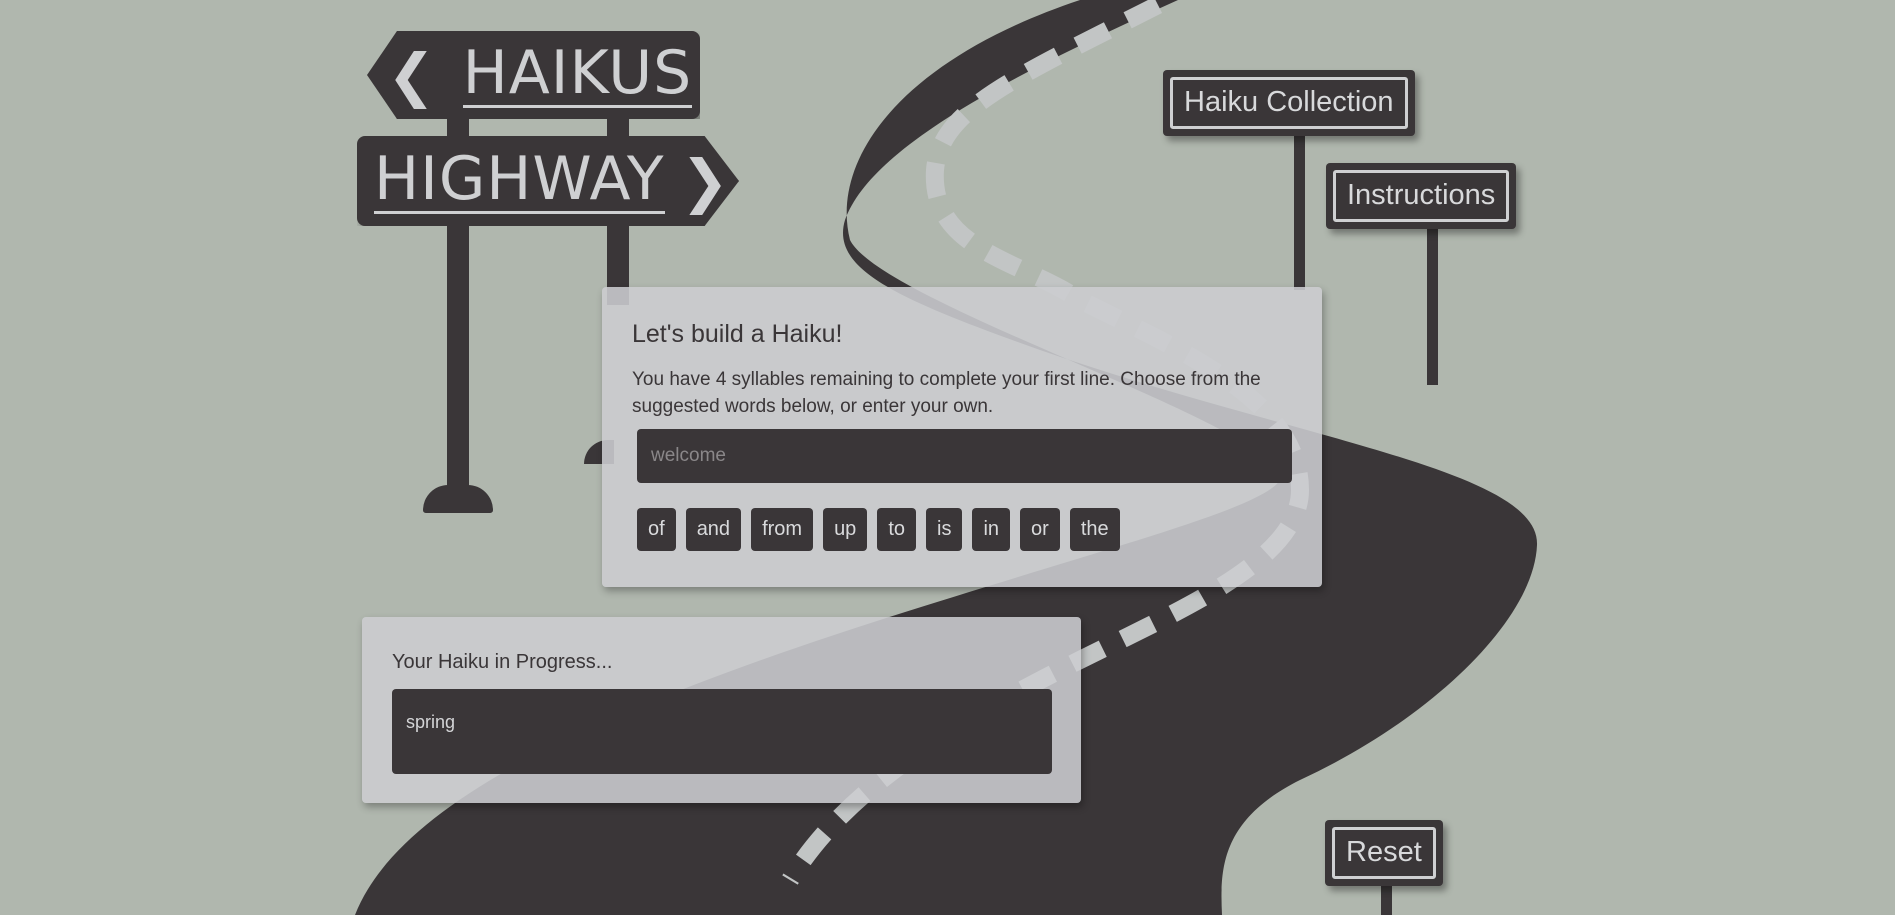  What do you see at coordinates (577, 72) in the screenshot?
I see `title-line-1: HAIKUS` at bounding box center [577, 72].